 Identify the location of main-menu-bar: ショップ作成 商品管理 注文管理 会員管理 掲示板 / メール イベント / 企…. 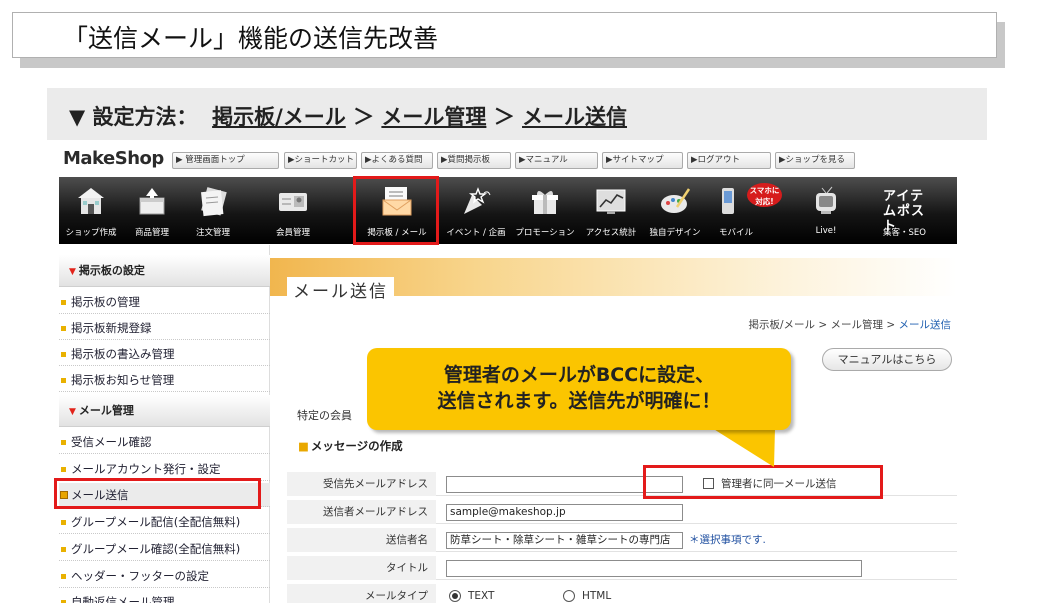
(508, 210).